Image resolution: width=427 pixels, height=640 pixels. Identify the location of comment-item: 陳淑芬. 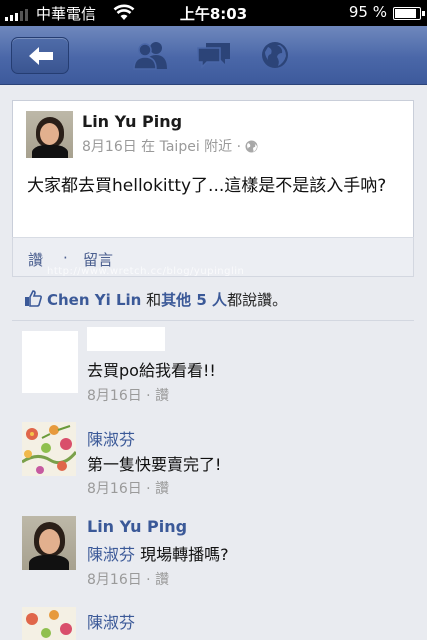
(213, 618).